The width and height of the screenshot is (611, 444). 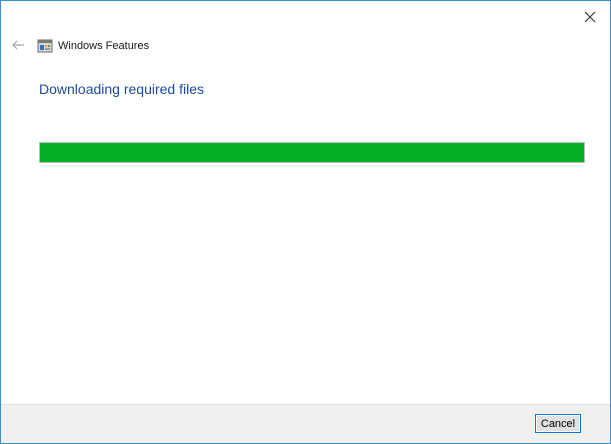 I want to click on title-bar: Windows Features, so click(x=93, y=46).